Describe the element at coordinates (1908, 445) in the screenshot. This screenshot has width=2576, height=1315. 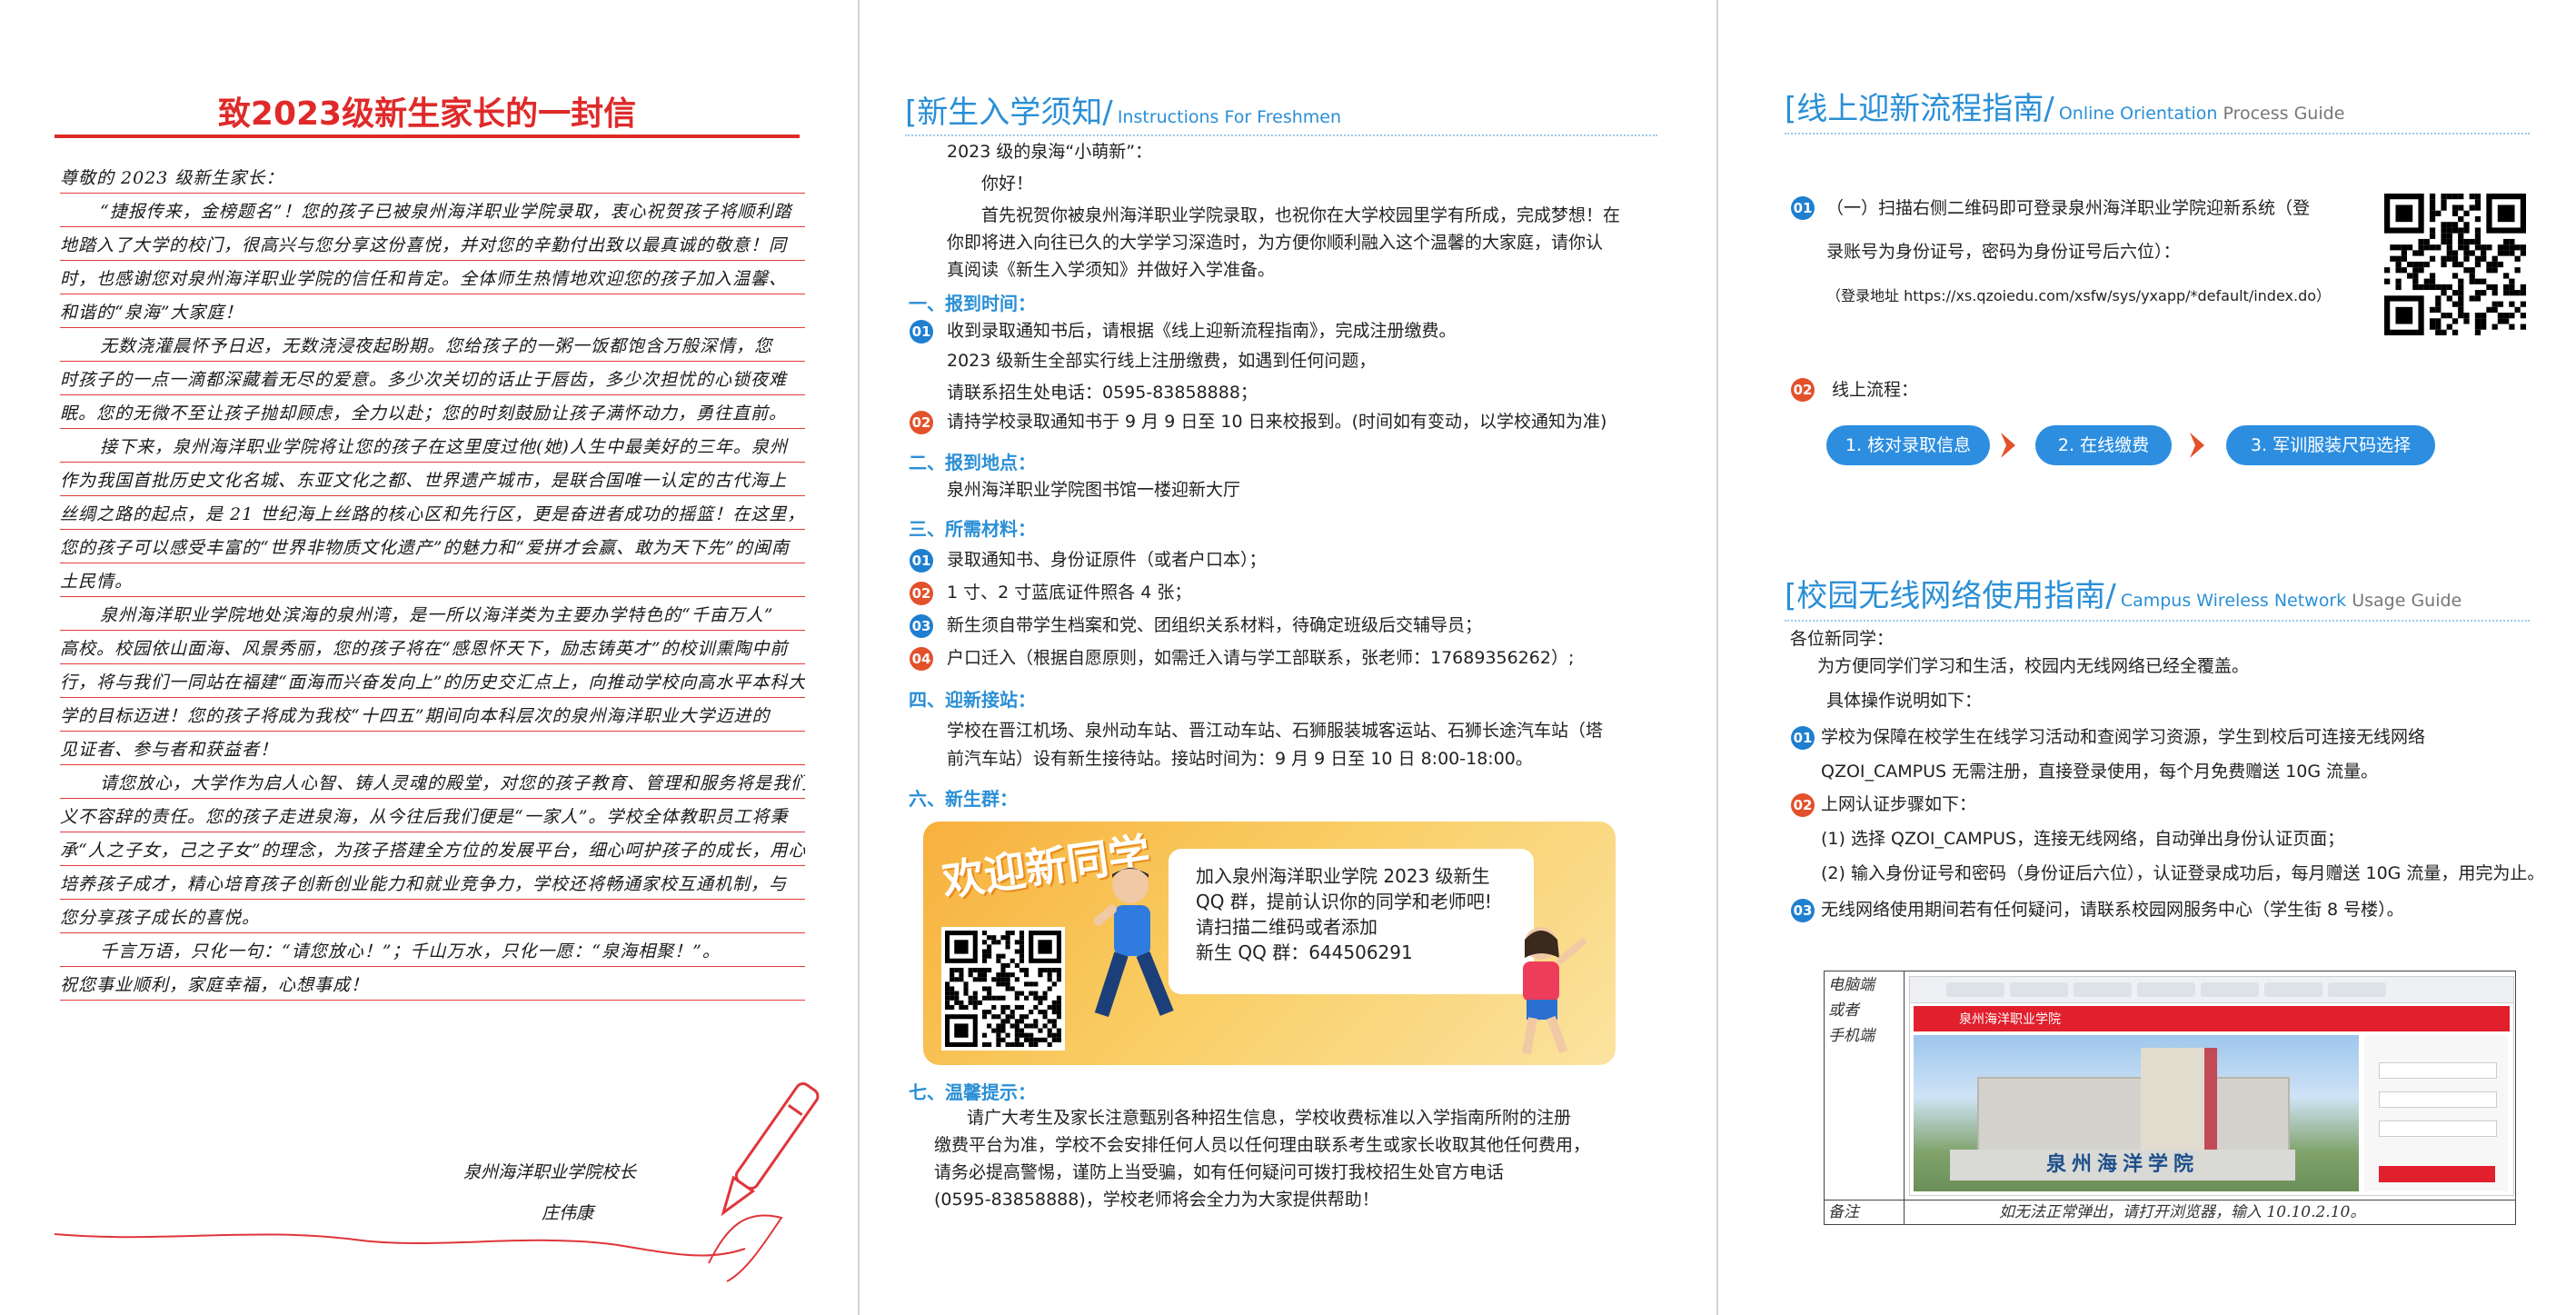
I see `flow-step-verify: 1. 核对录取信息` at that location.